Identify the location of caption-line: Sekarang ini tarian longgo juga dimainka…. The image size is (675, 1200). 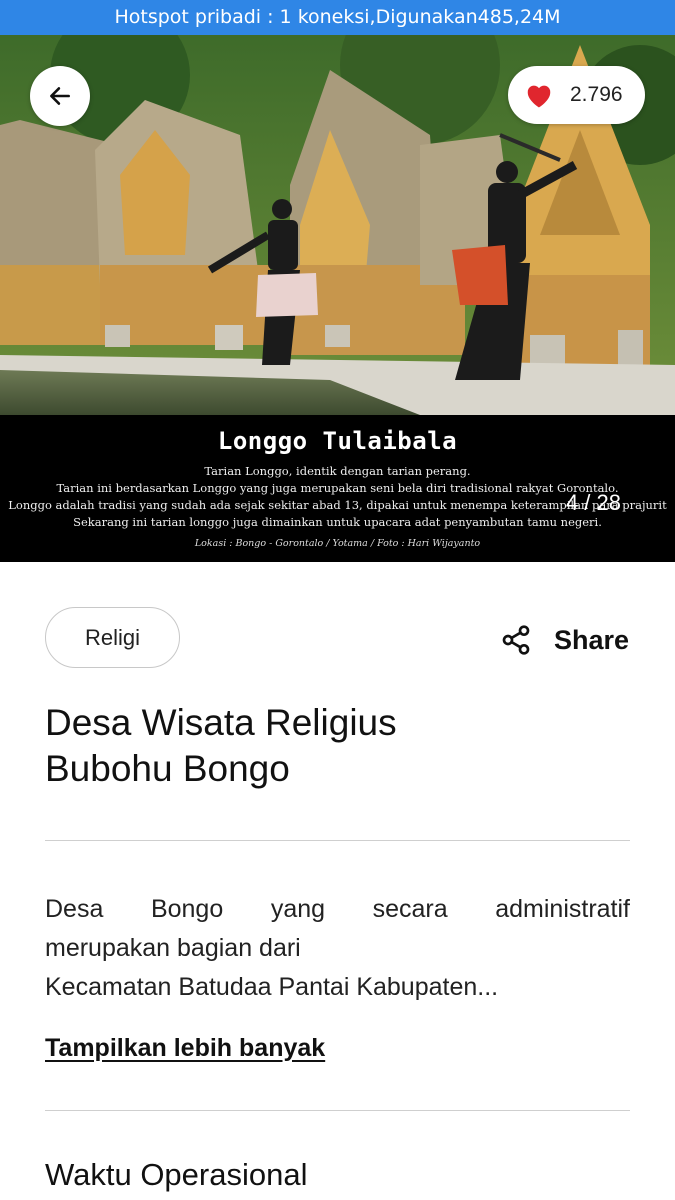
(337, 522).